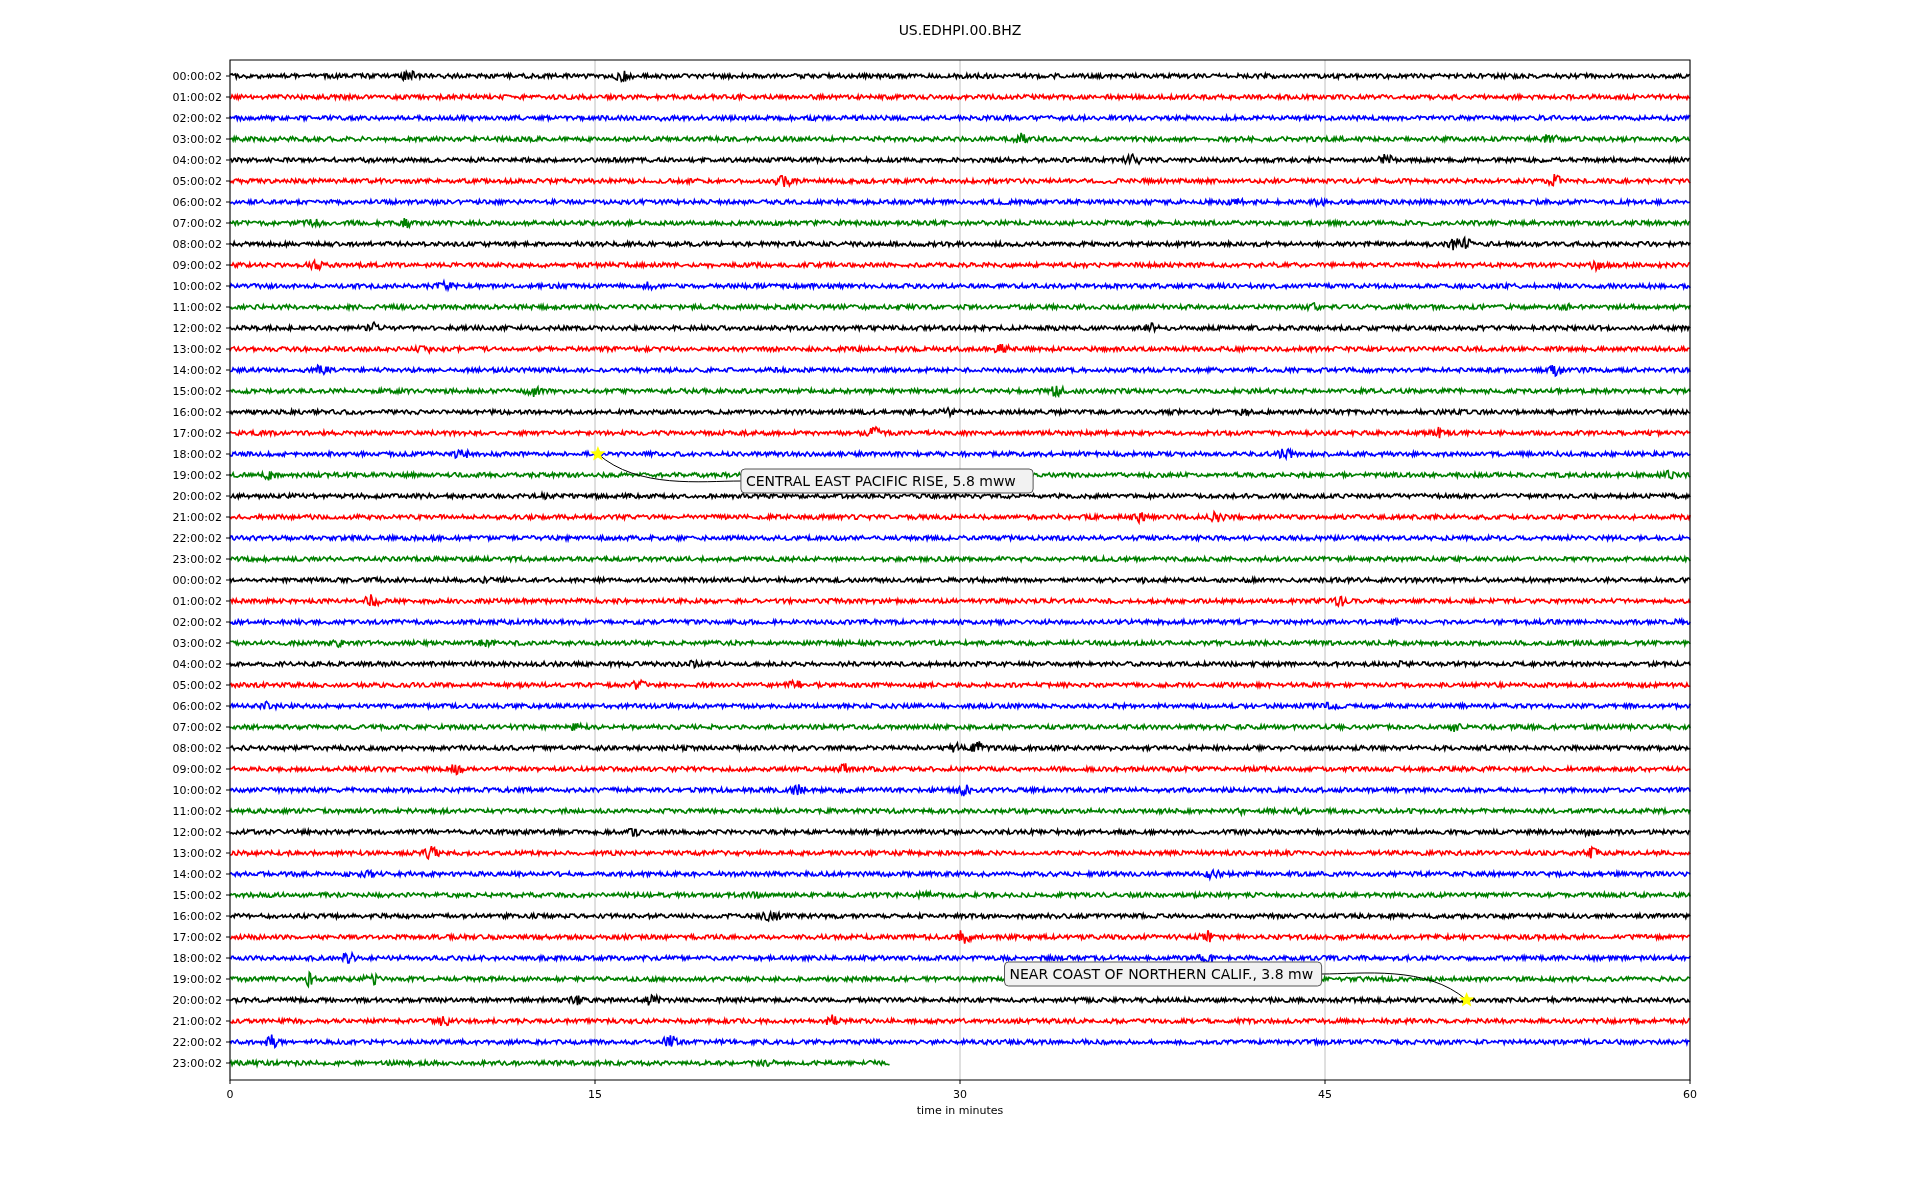 Image resolution: width=1920 pixels, height=1200 pixels. What do you see at coordinates (960, 1110) in the screenshot?
I see `x-axis-label: time in minutes` at bounding box center [960, 1110].